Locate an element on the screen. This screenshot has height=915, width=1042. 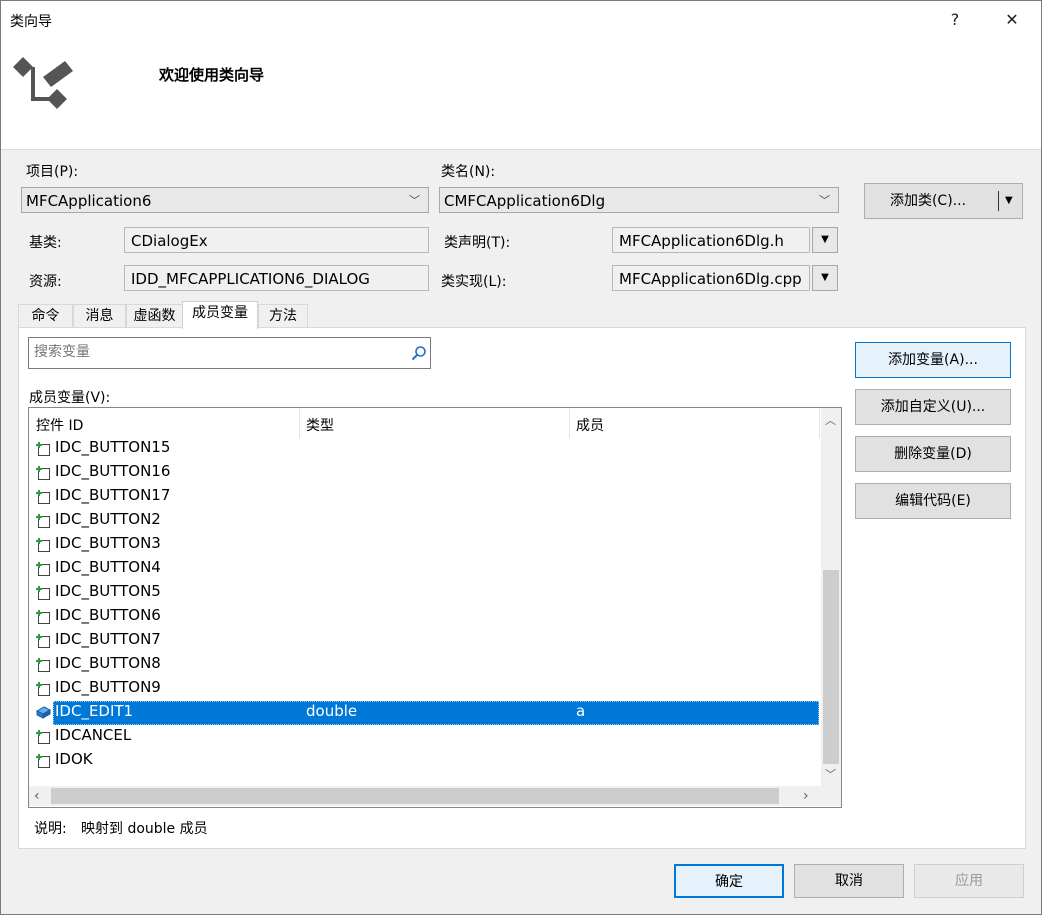
project-value: MFCApplication6 is located at coordinates (89, 201).